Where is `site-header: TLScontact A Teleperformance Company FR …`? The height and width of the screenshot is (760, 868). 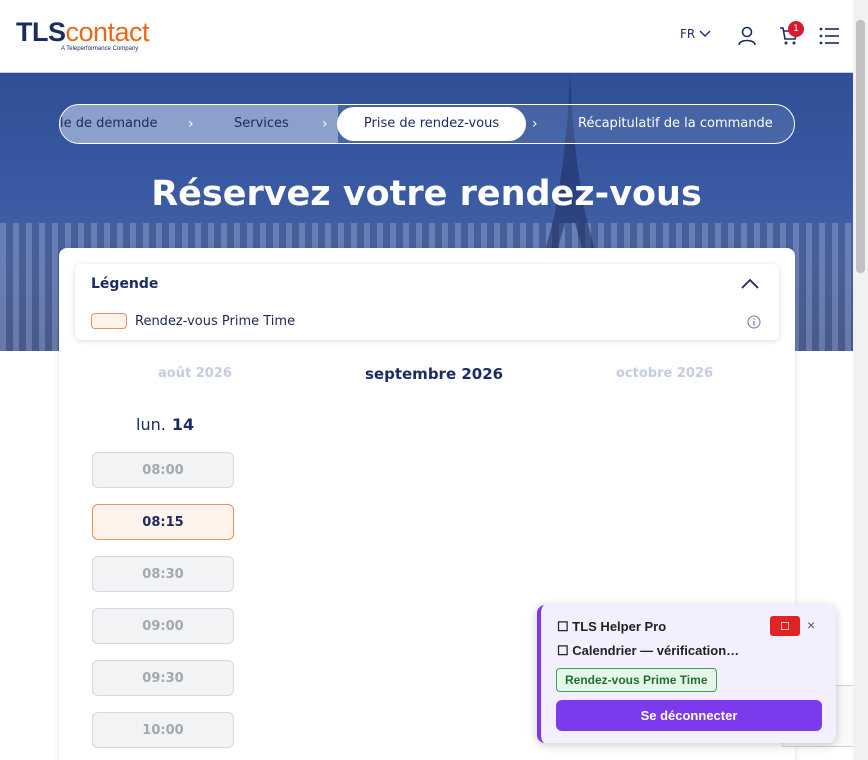 site-header: TLScontact A Teleperformance Company FR … is located at coordinates (426, 36).